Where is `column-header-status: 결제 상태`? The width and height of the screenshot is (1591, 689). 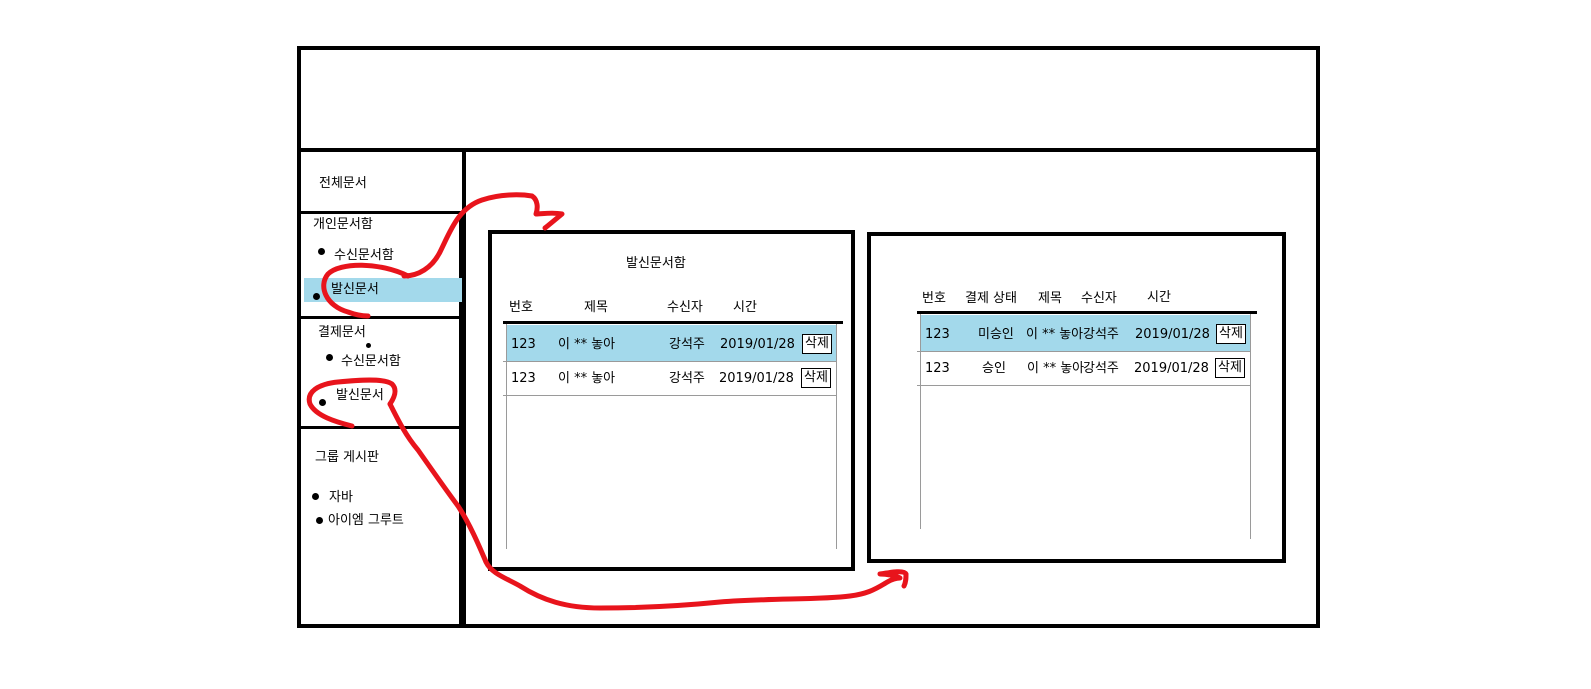
column-header-status: 결제 상태 is located at coordinates (991, 298).